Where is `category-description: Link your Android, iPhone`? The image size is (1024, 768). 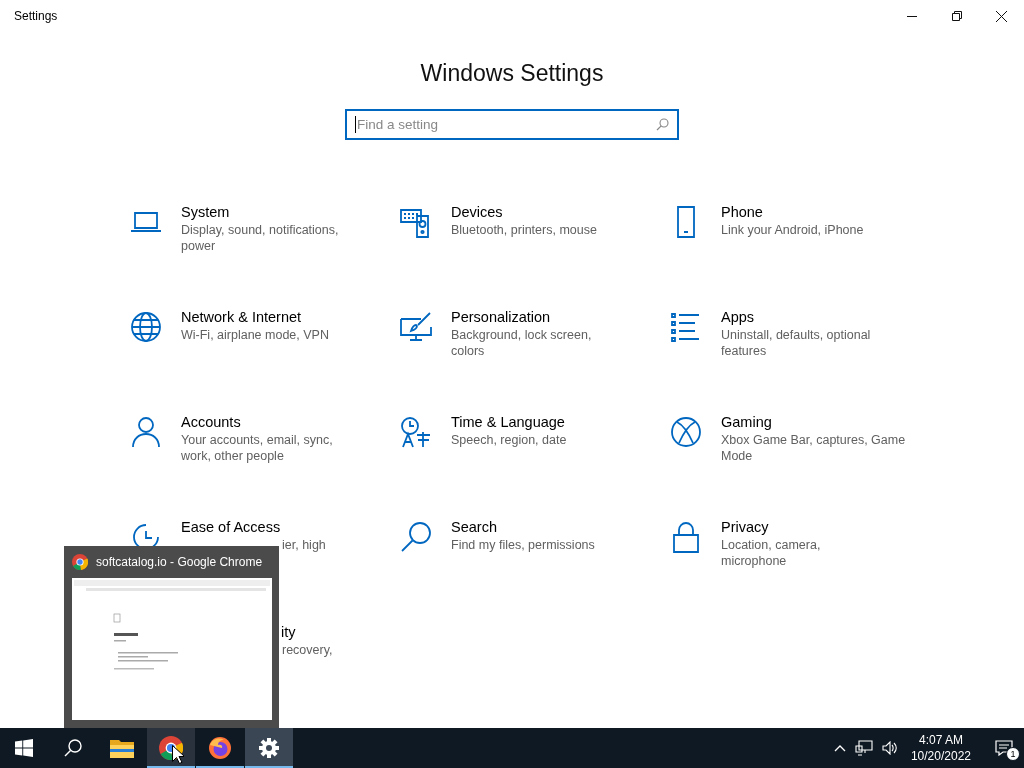
category-description: Link your Android, iPhone is located at coordinates (792, 230).